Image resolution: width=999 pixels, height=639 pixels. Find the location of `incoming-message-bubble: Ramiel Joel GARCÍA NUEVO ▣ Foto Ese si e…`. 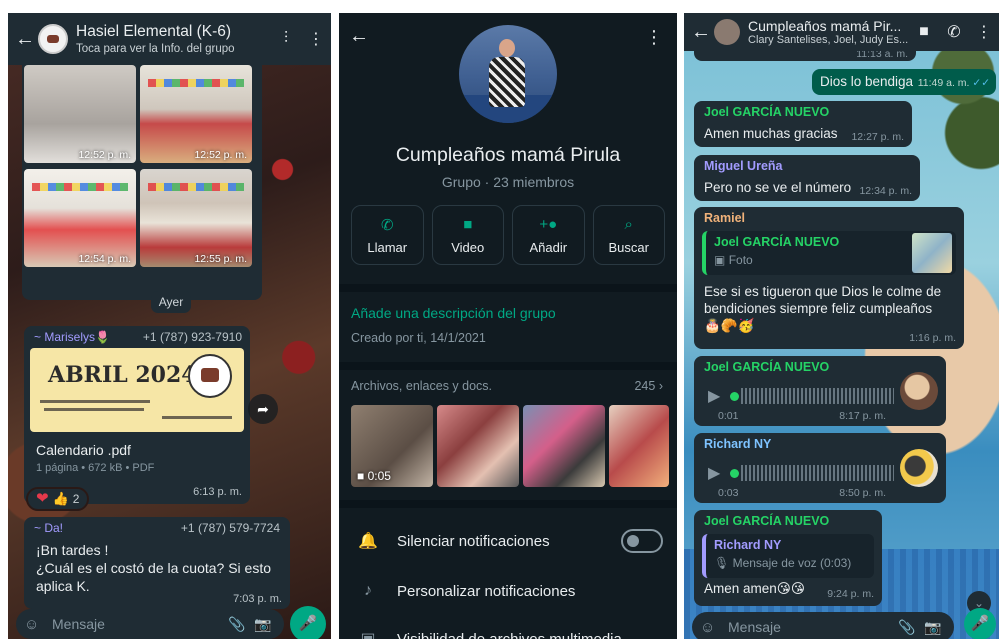

incoming-message-bubble: Ramiel Joel GARCÍA NUEVO ▣ Foto Ese si e… is located at coordinates (829, 278).